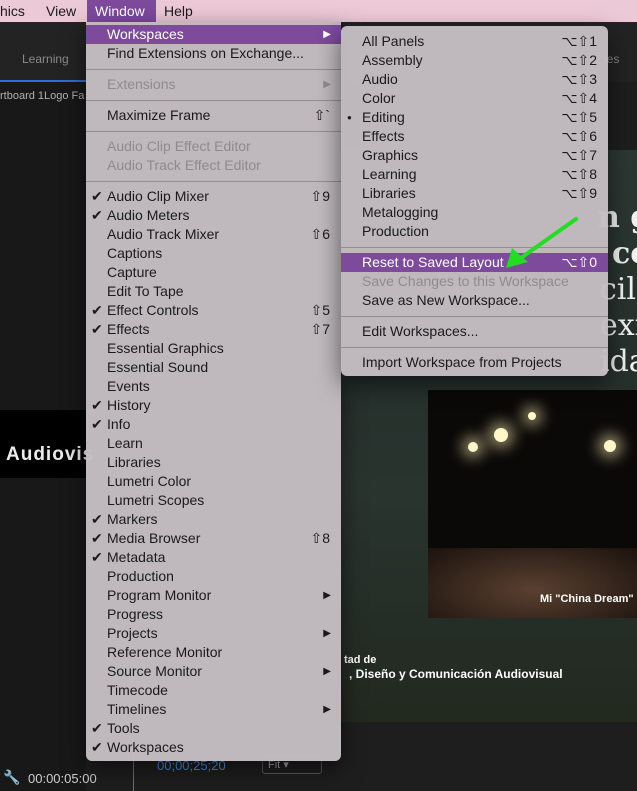 This screenshot has width=637, height=791. I want to click on menu-item-label: Assembly, so click(392, 60).